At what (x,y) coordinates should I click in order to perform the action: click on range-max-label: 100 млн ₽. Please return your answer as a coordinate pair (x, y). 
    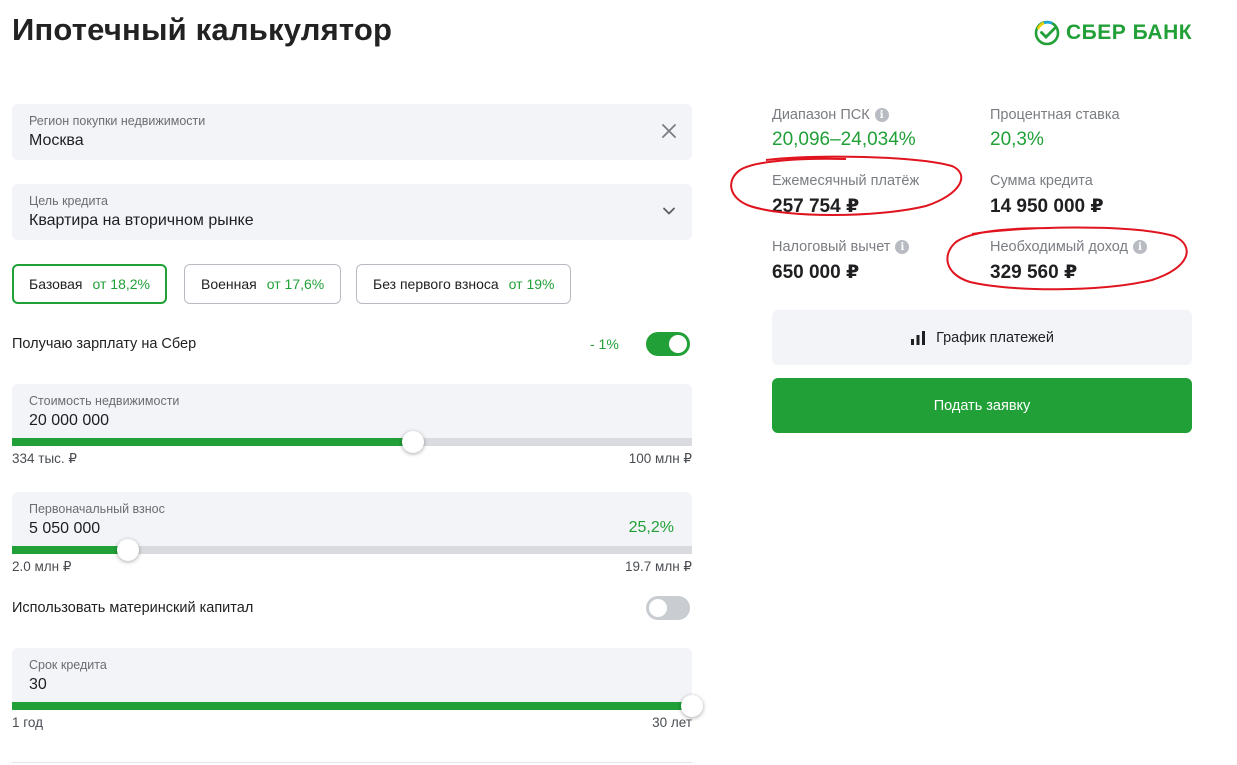
    Looking at the image, I should click on (660, 458).